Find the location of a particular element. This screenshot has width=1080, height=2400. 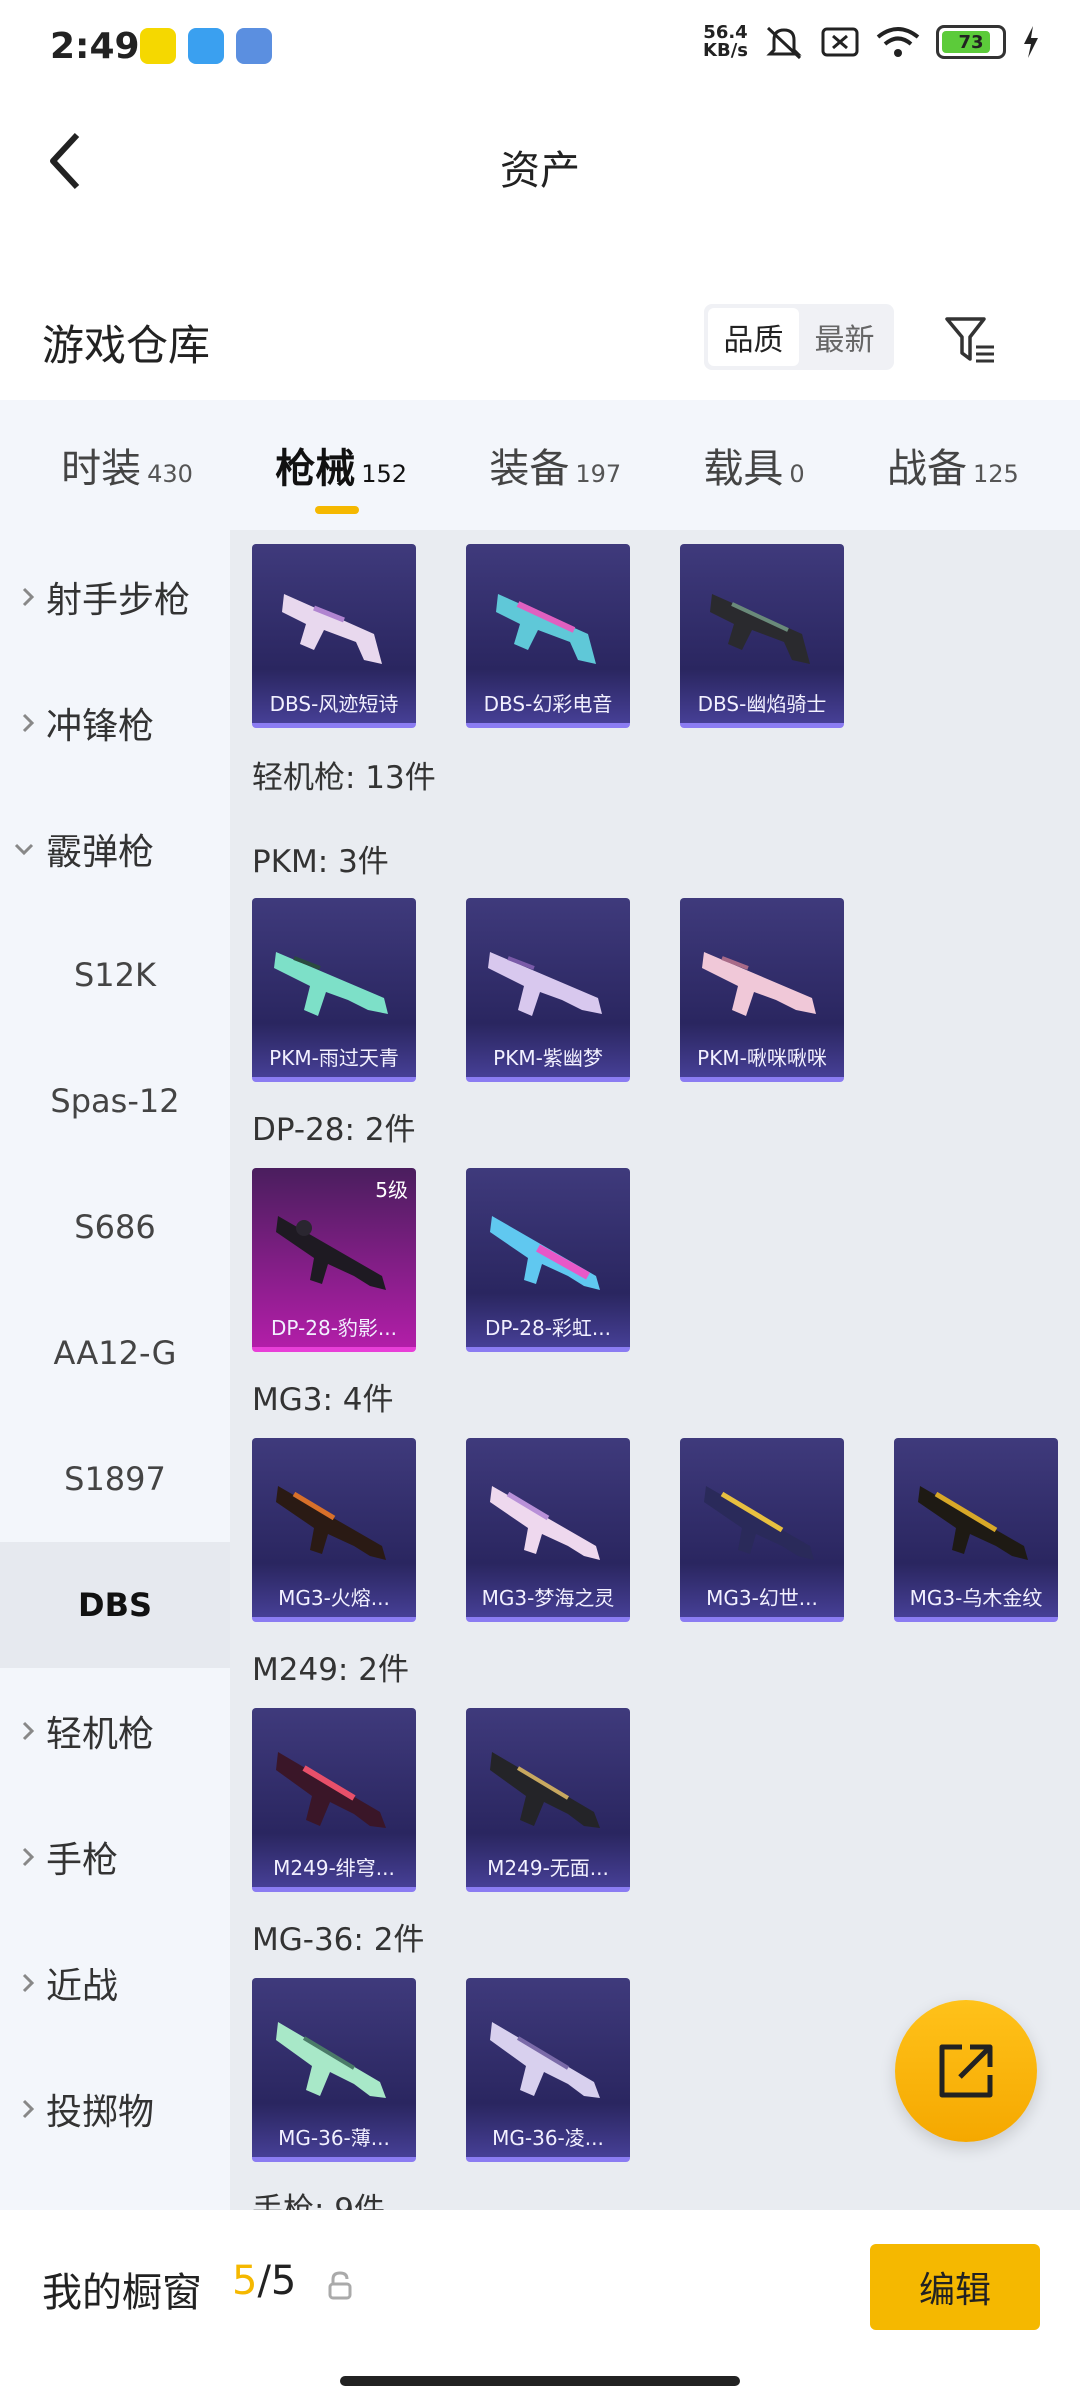

tab-count: 430 is located at coordinates (170, 474).